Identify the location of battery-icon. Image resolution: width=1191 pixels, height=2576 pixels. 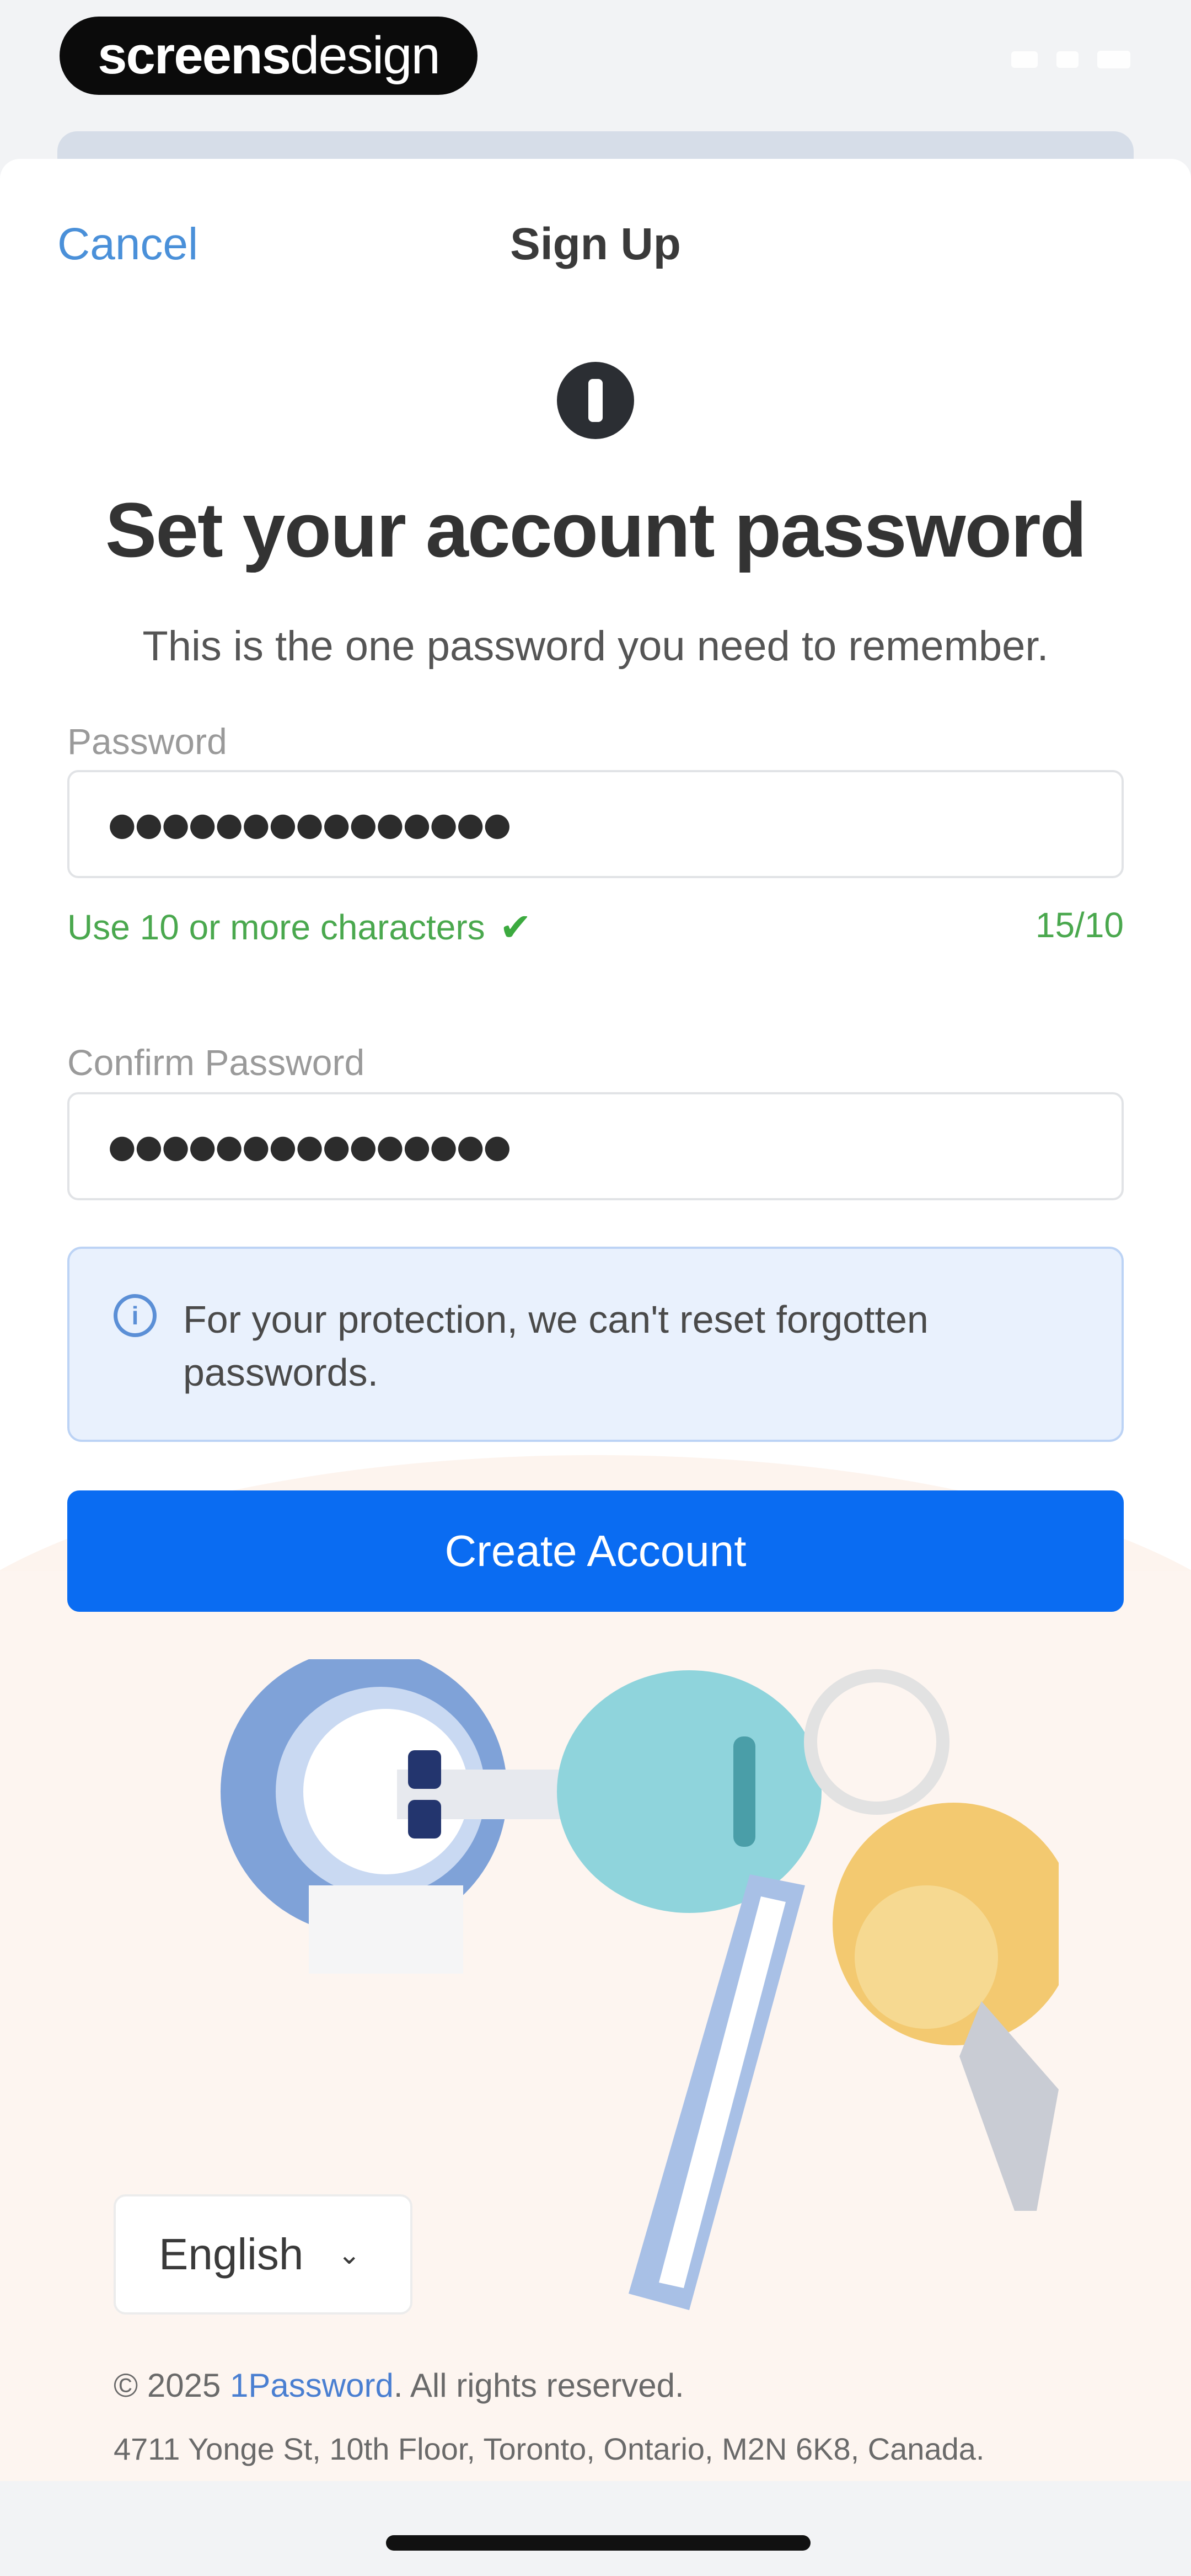
(1113, 59).